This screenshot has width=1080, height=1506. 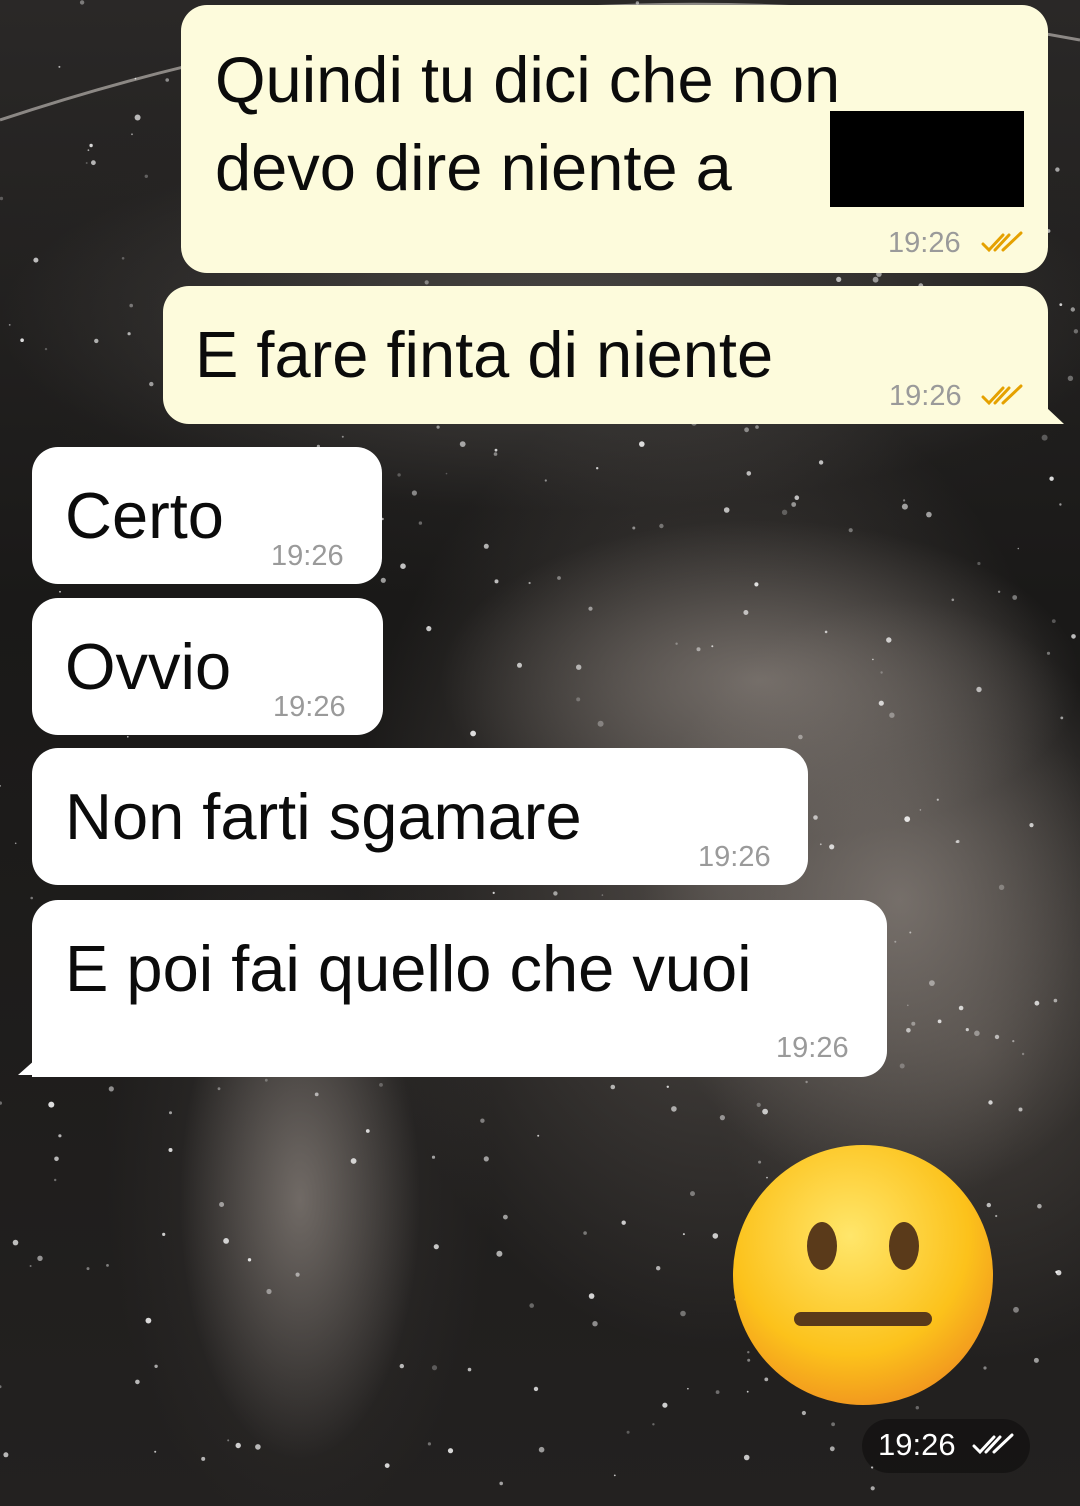 What do you see at coordinates (408, 968) in the screenshot?
I see `message-text: E poi fai quello che vuoi` at bounding box center [408, 968].